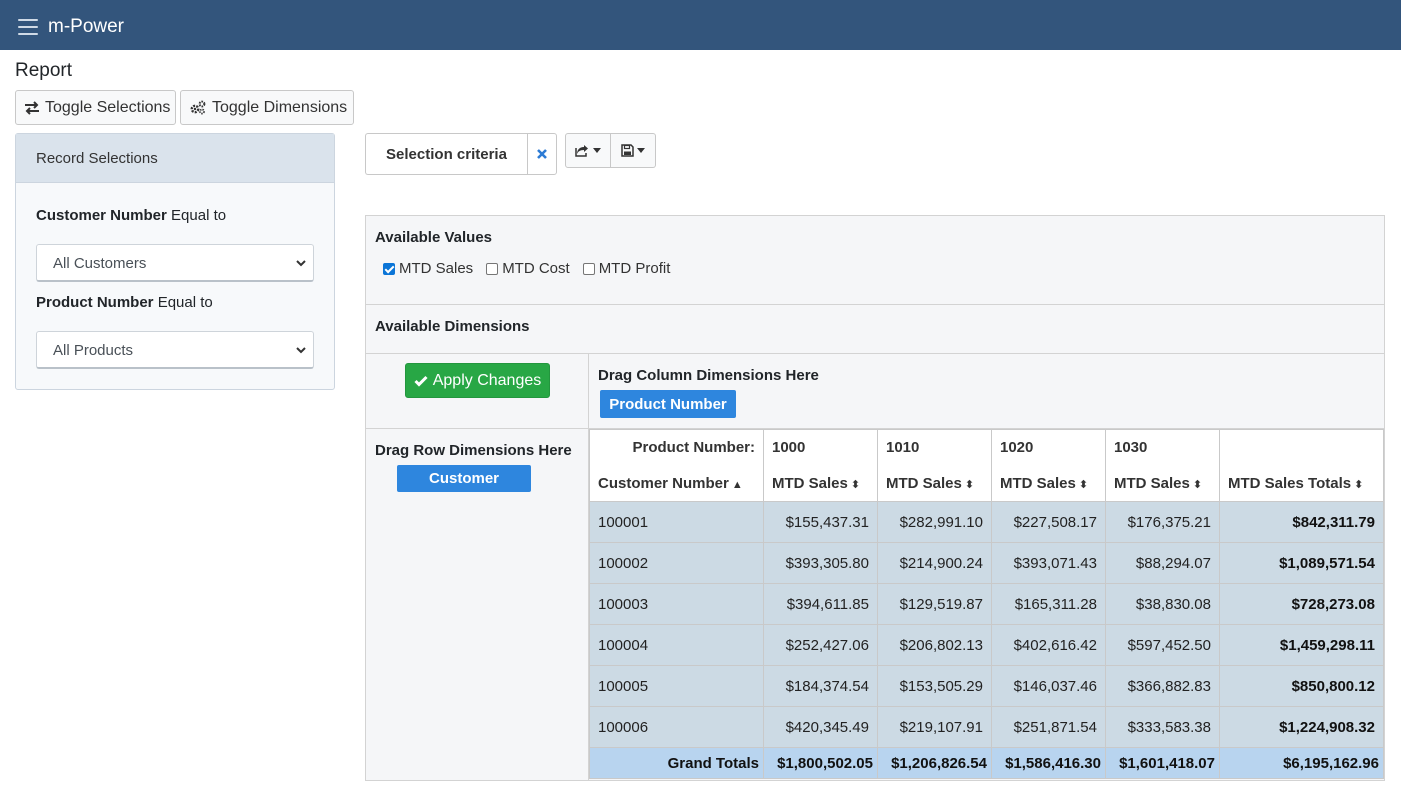 The image size is (1401, 794). What do you see at coordinates (820, 563) in the screenshot?
I see `value-cell: $393,305.80` at bounding box center [820, 563].